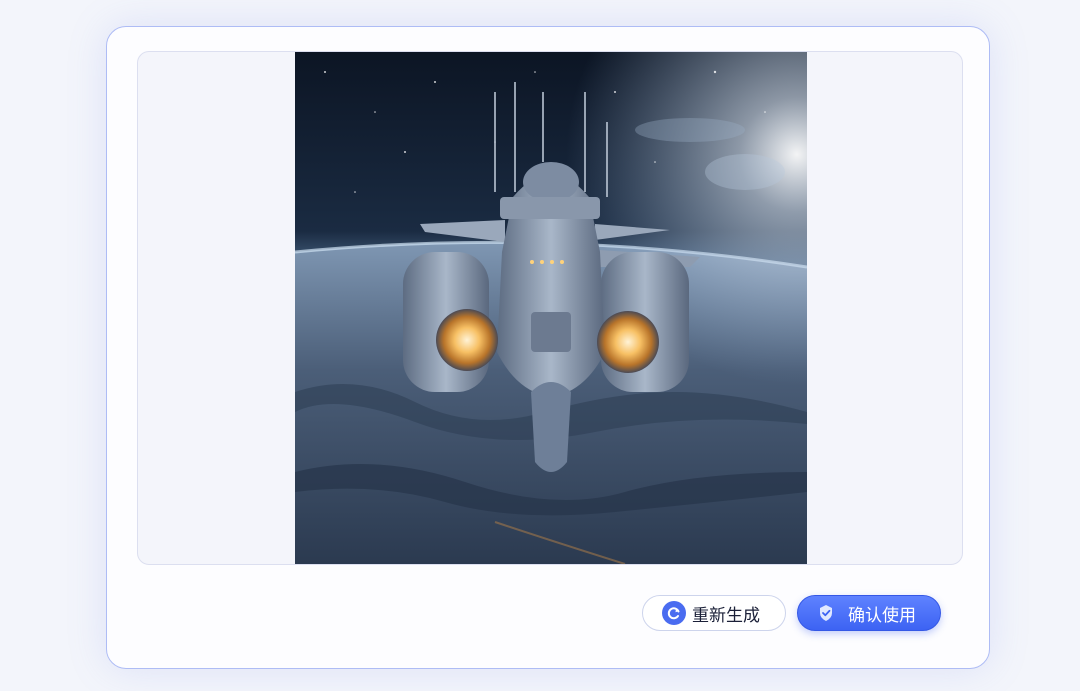  What do you see at coordinates (726, 615) in the screenshot?
I see `regenerate-label: 重新生成` at bounding box center [726, 615].